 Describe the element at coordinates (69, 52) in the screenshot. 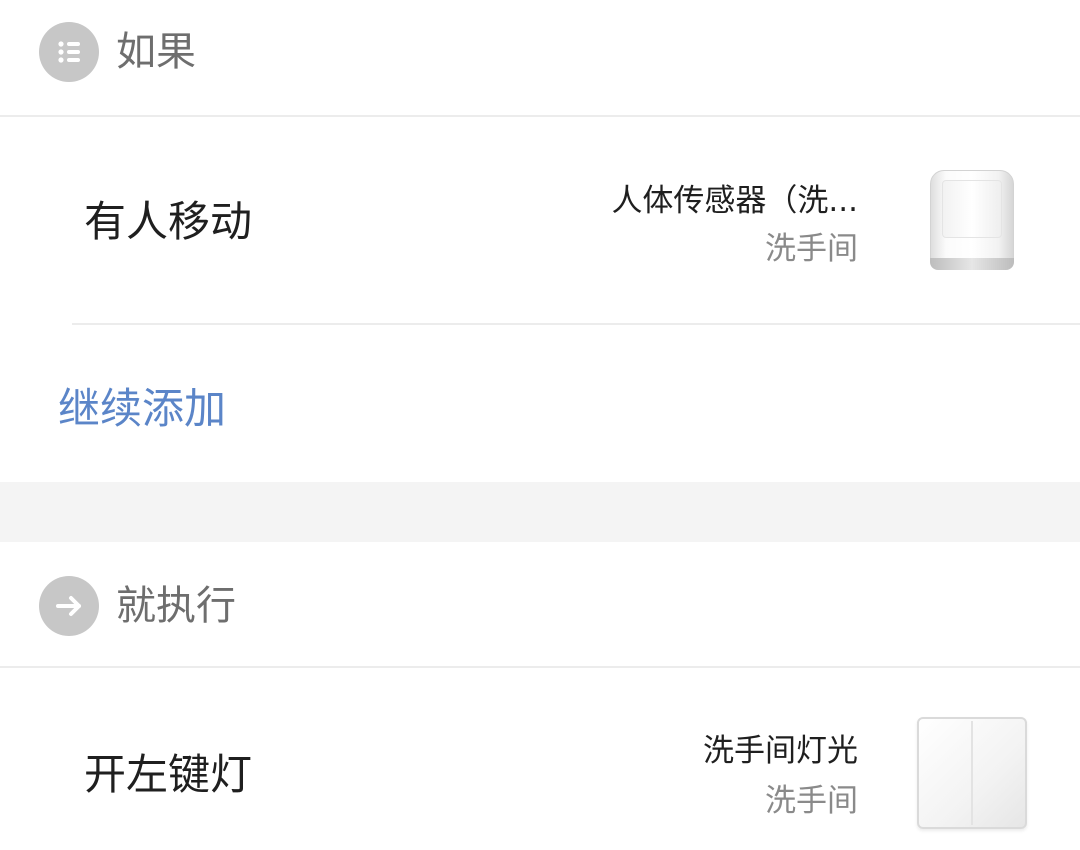

I see `list-icon` at that location.